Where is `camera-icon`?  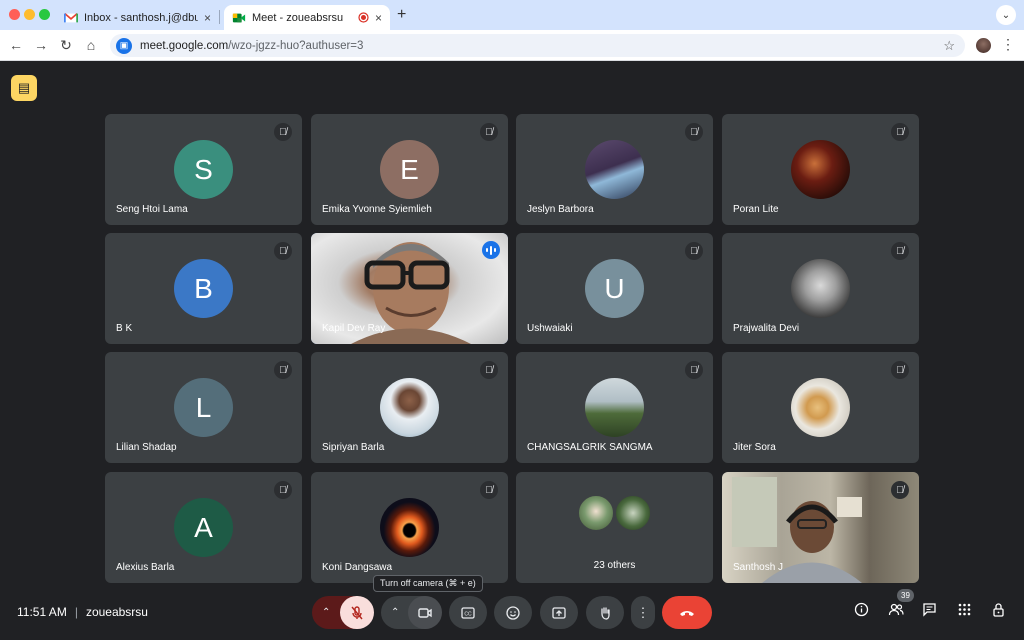 camera-icon is located at coordinates (425, 612).